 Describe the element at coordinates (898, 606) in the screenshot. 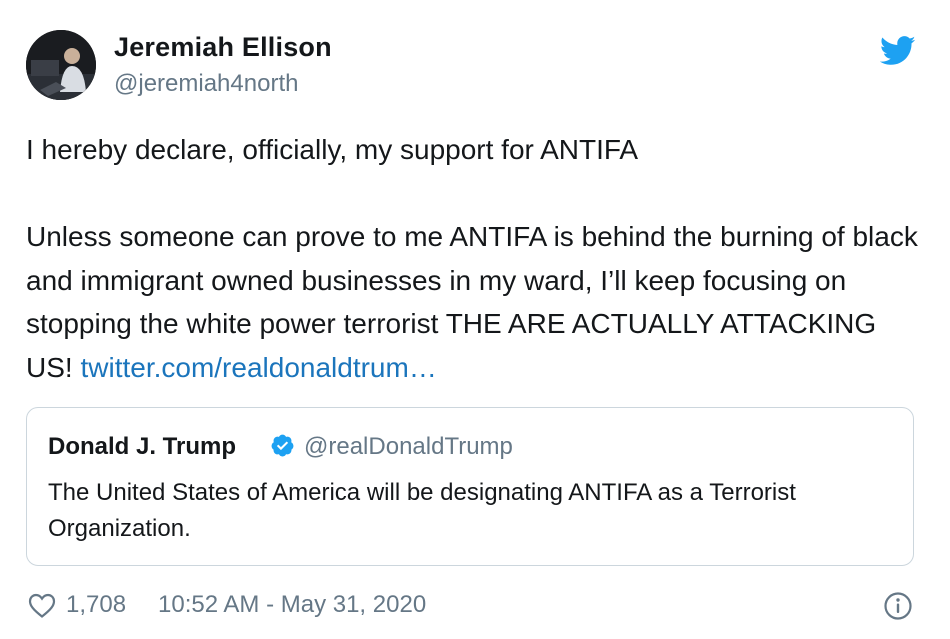

I see `info-icon` at that location.